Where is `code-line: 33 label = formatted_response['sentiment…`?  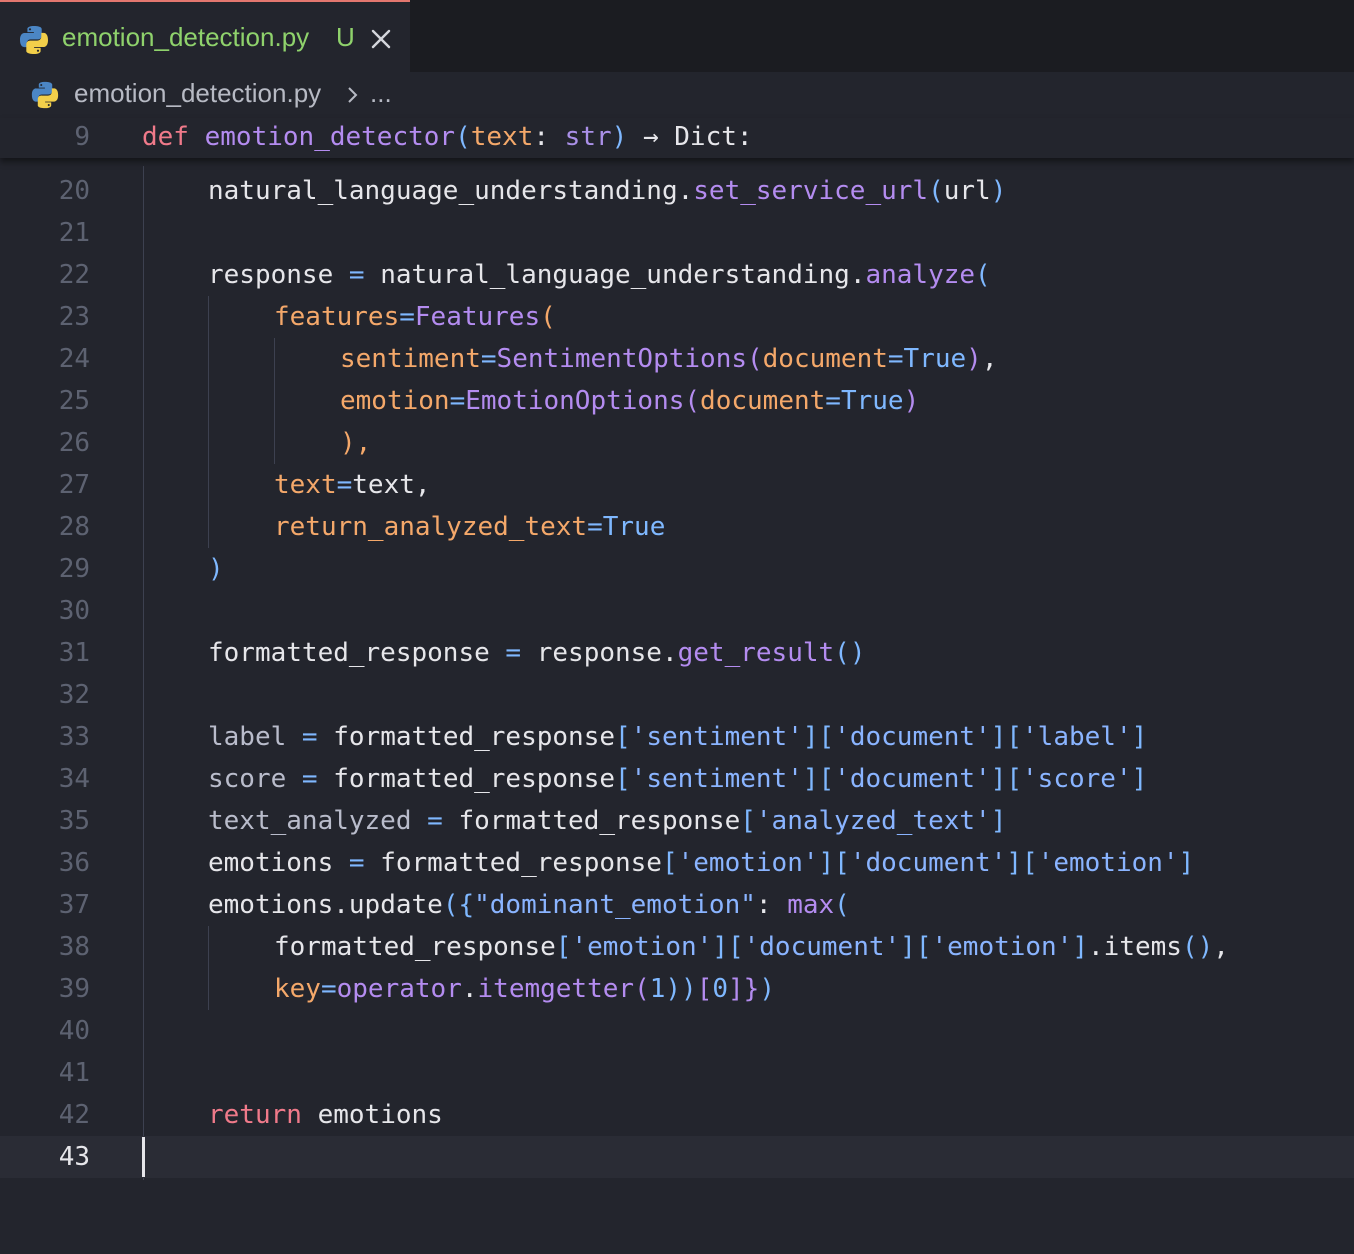
code-line: 33 label = formatted_response['sentiment… is located at coordinates (677, 737).